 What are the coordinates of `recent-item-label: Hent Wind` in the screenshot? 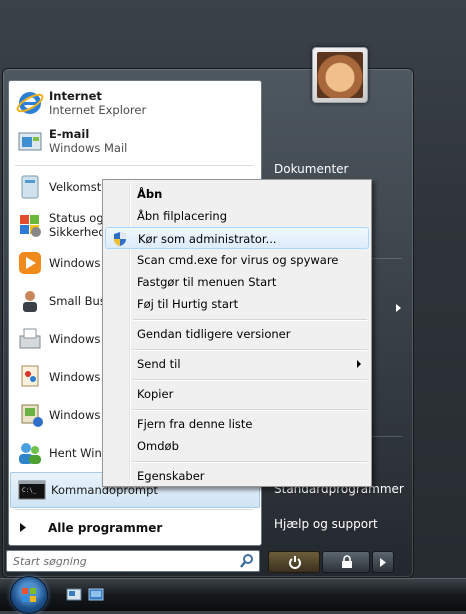 It's located at (79, 453).